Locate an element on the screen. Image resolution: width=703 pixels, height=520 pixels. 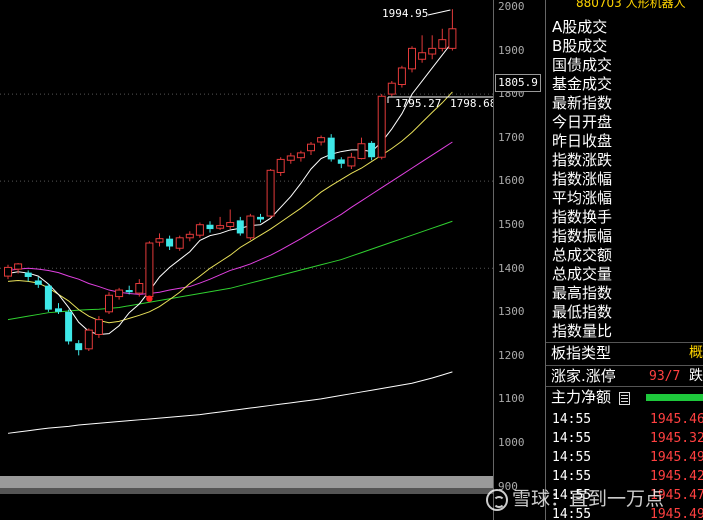
mainflow-row: 主力净额 is located at coordinates (624, 397).